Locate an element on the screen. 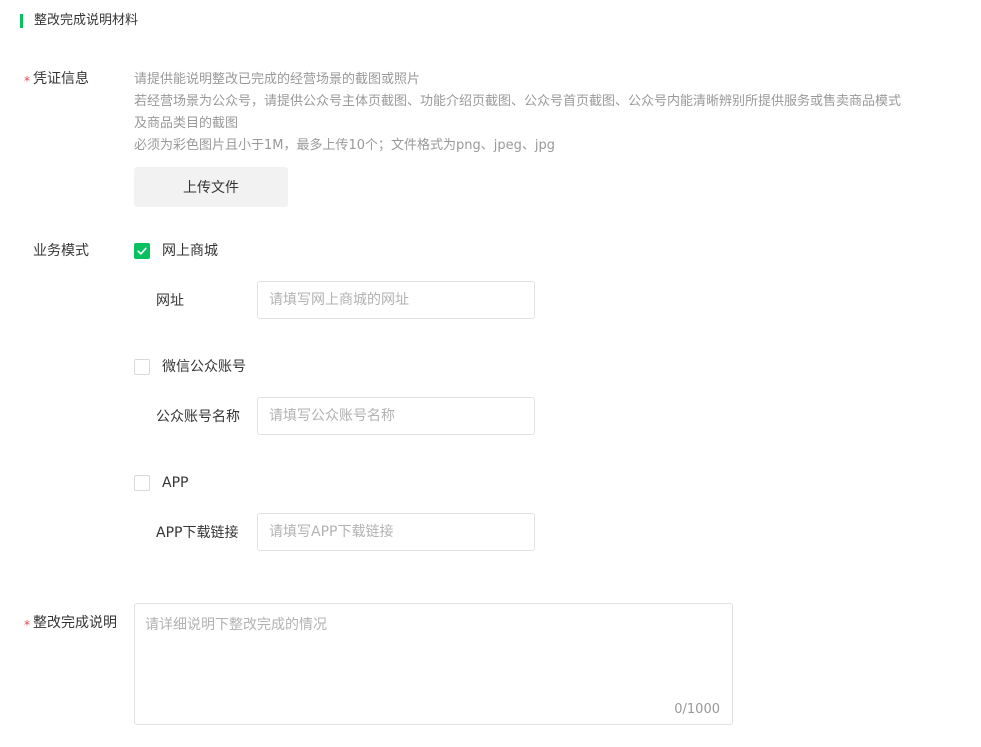 Image resolution: width=981 pixels, height=747 pixels. proof-hint-line: 请提供能说明整改已完成的经营场景的截图或照片 is located at coordinates (277, 79).